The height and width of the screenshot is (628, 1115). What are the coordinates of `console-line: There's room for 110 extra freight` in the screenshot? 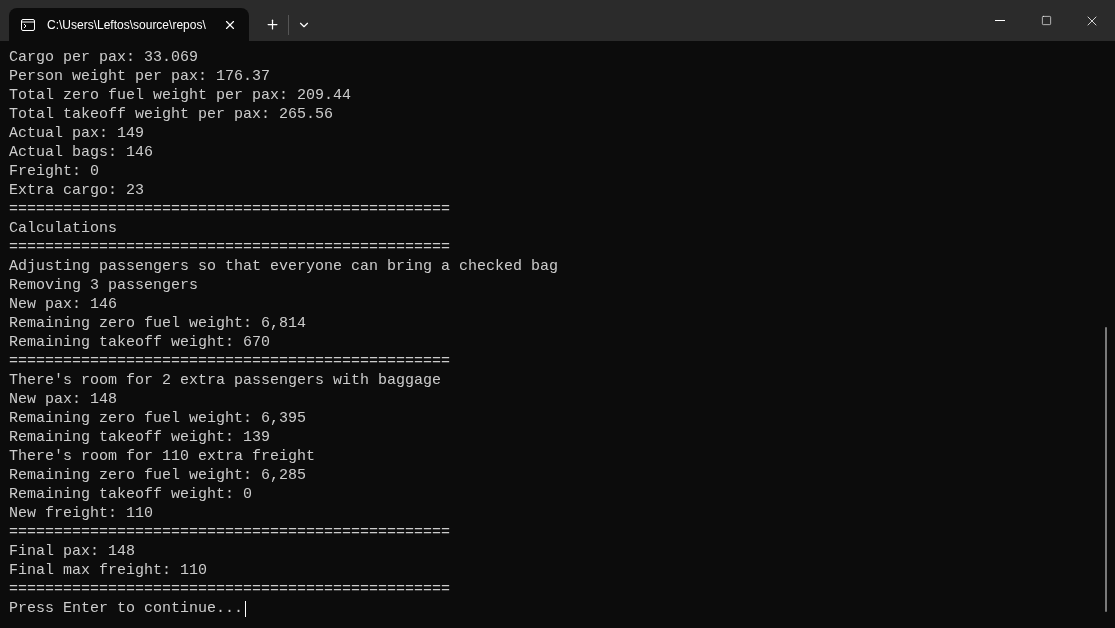 It's located at (162, 456).